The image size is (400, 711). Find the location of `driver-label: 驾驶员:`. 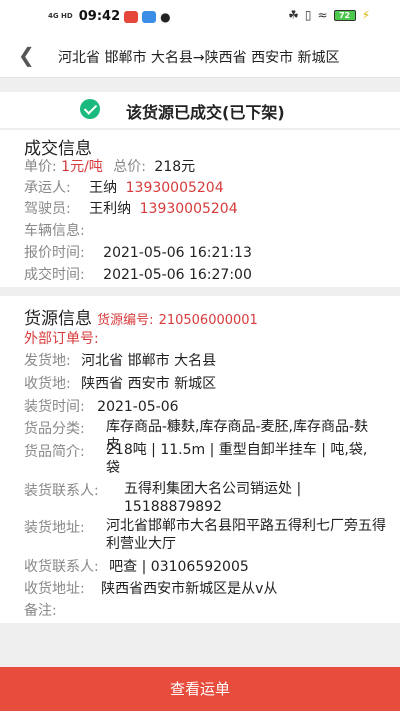

driver-label: 驾驶员: is located at coordinates (47, 209).